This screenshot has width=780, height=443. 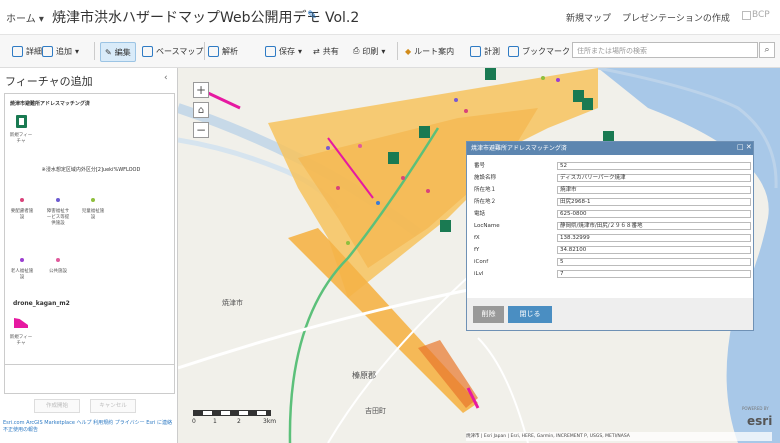 I want to click on basemap-button: ベースマップ, so click(x=172, y=51).